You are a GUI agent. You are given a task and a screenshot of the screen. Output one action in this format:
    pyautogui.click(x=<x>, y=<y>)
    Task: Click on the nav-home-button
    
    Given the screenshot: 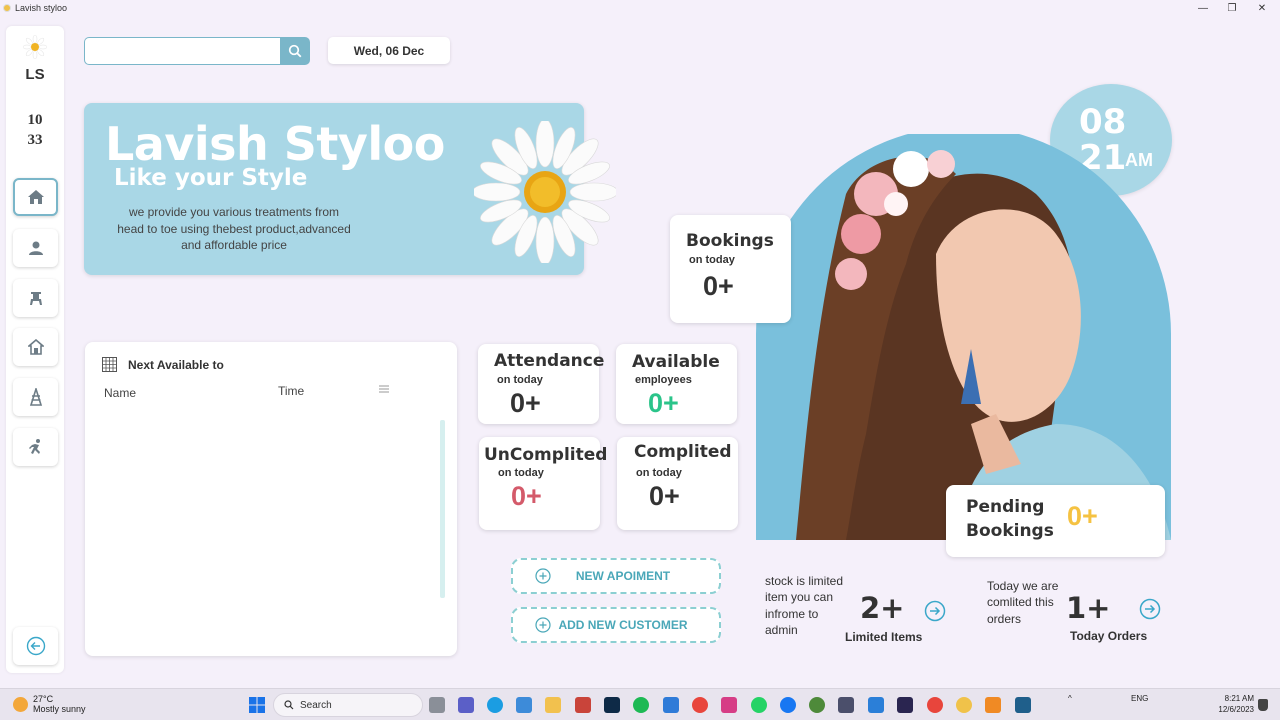 What is the action you would take?
    pyautogui.click(x=35, y=197)
    